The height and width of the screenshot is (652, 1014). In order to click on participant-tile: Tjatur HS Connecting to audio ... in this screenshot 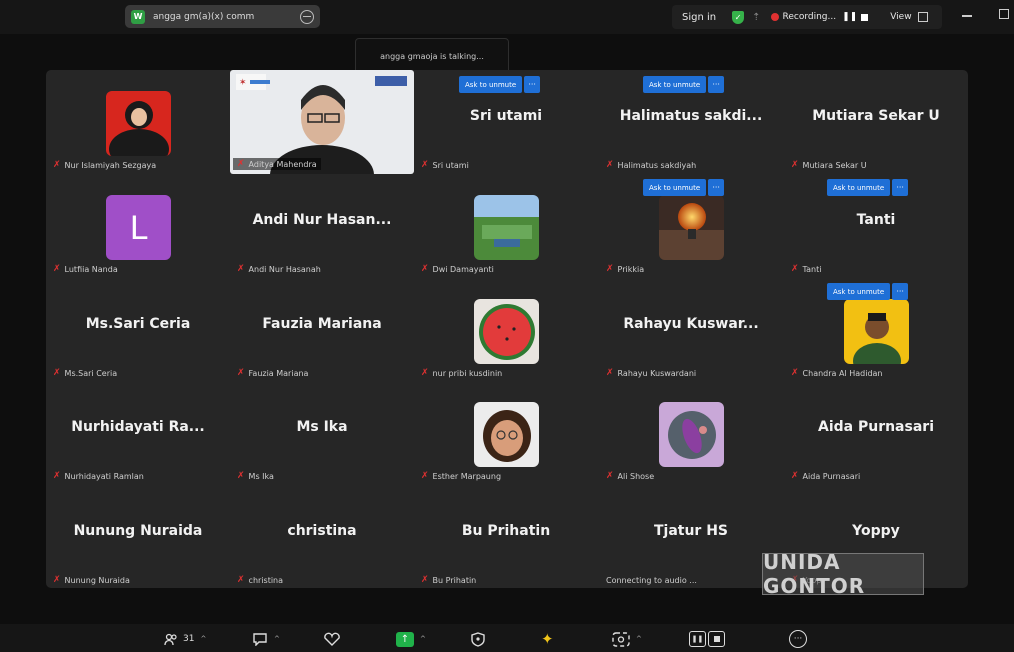, I will do `click(691, 537)`.